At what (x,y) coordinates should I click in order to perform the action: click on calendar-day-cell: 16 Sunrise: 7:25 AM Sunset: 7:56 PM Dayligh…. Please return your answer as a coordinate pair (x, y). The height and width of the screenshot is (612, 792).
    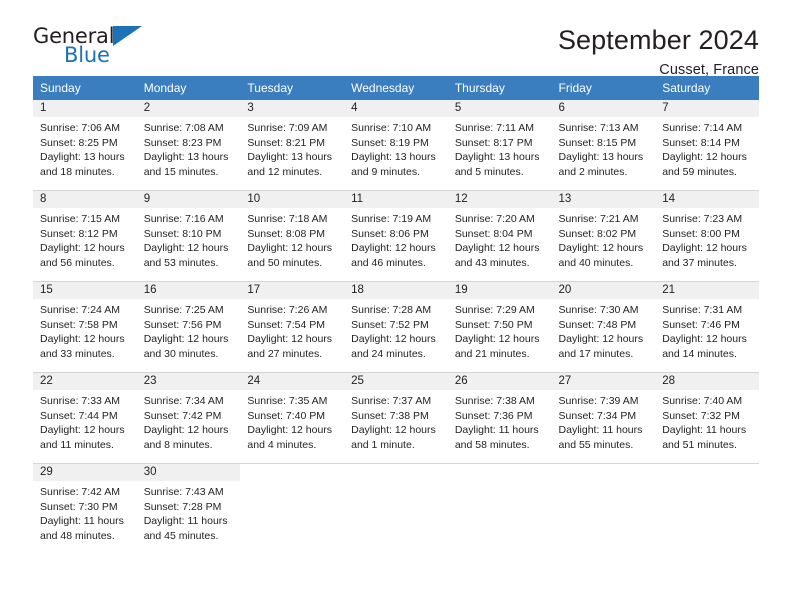
    Looking at the image, I should click on (188, 327).